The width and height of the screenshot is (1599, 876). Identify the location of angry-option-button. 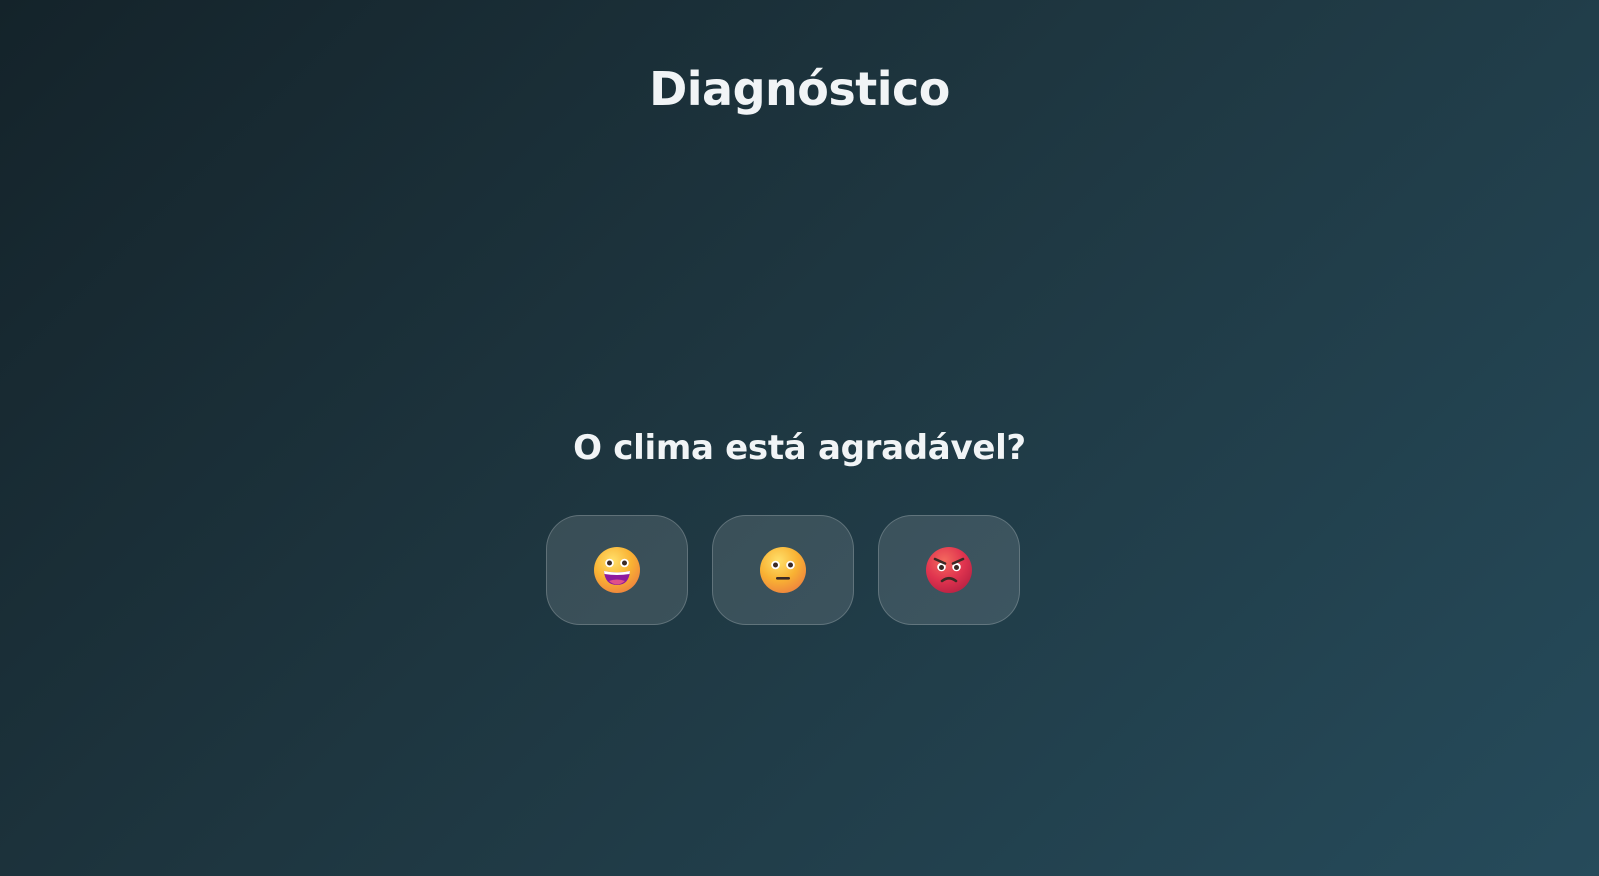
(949, 570).